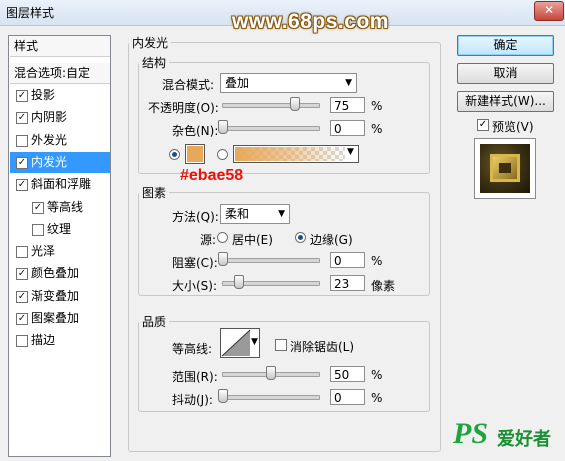 Image resolution: width=565 pixels, height=461 pixels. I want to click on noise-percent: %, so click(377, 129).